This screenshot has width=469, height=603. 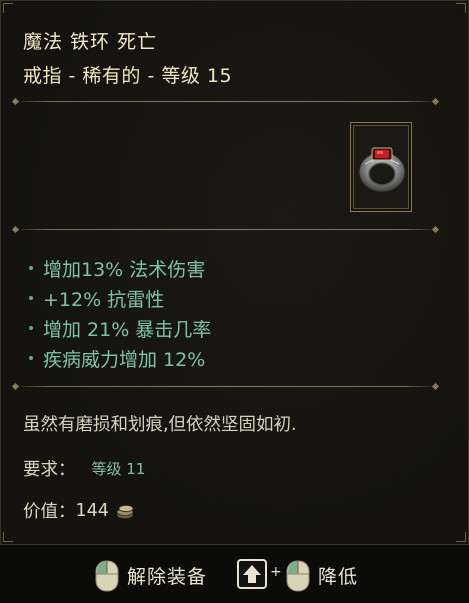 I want to click on stat-line: 增加 21% 暴击几率, so click(x=117, y=328).